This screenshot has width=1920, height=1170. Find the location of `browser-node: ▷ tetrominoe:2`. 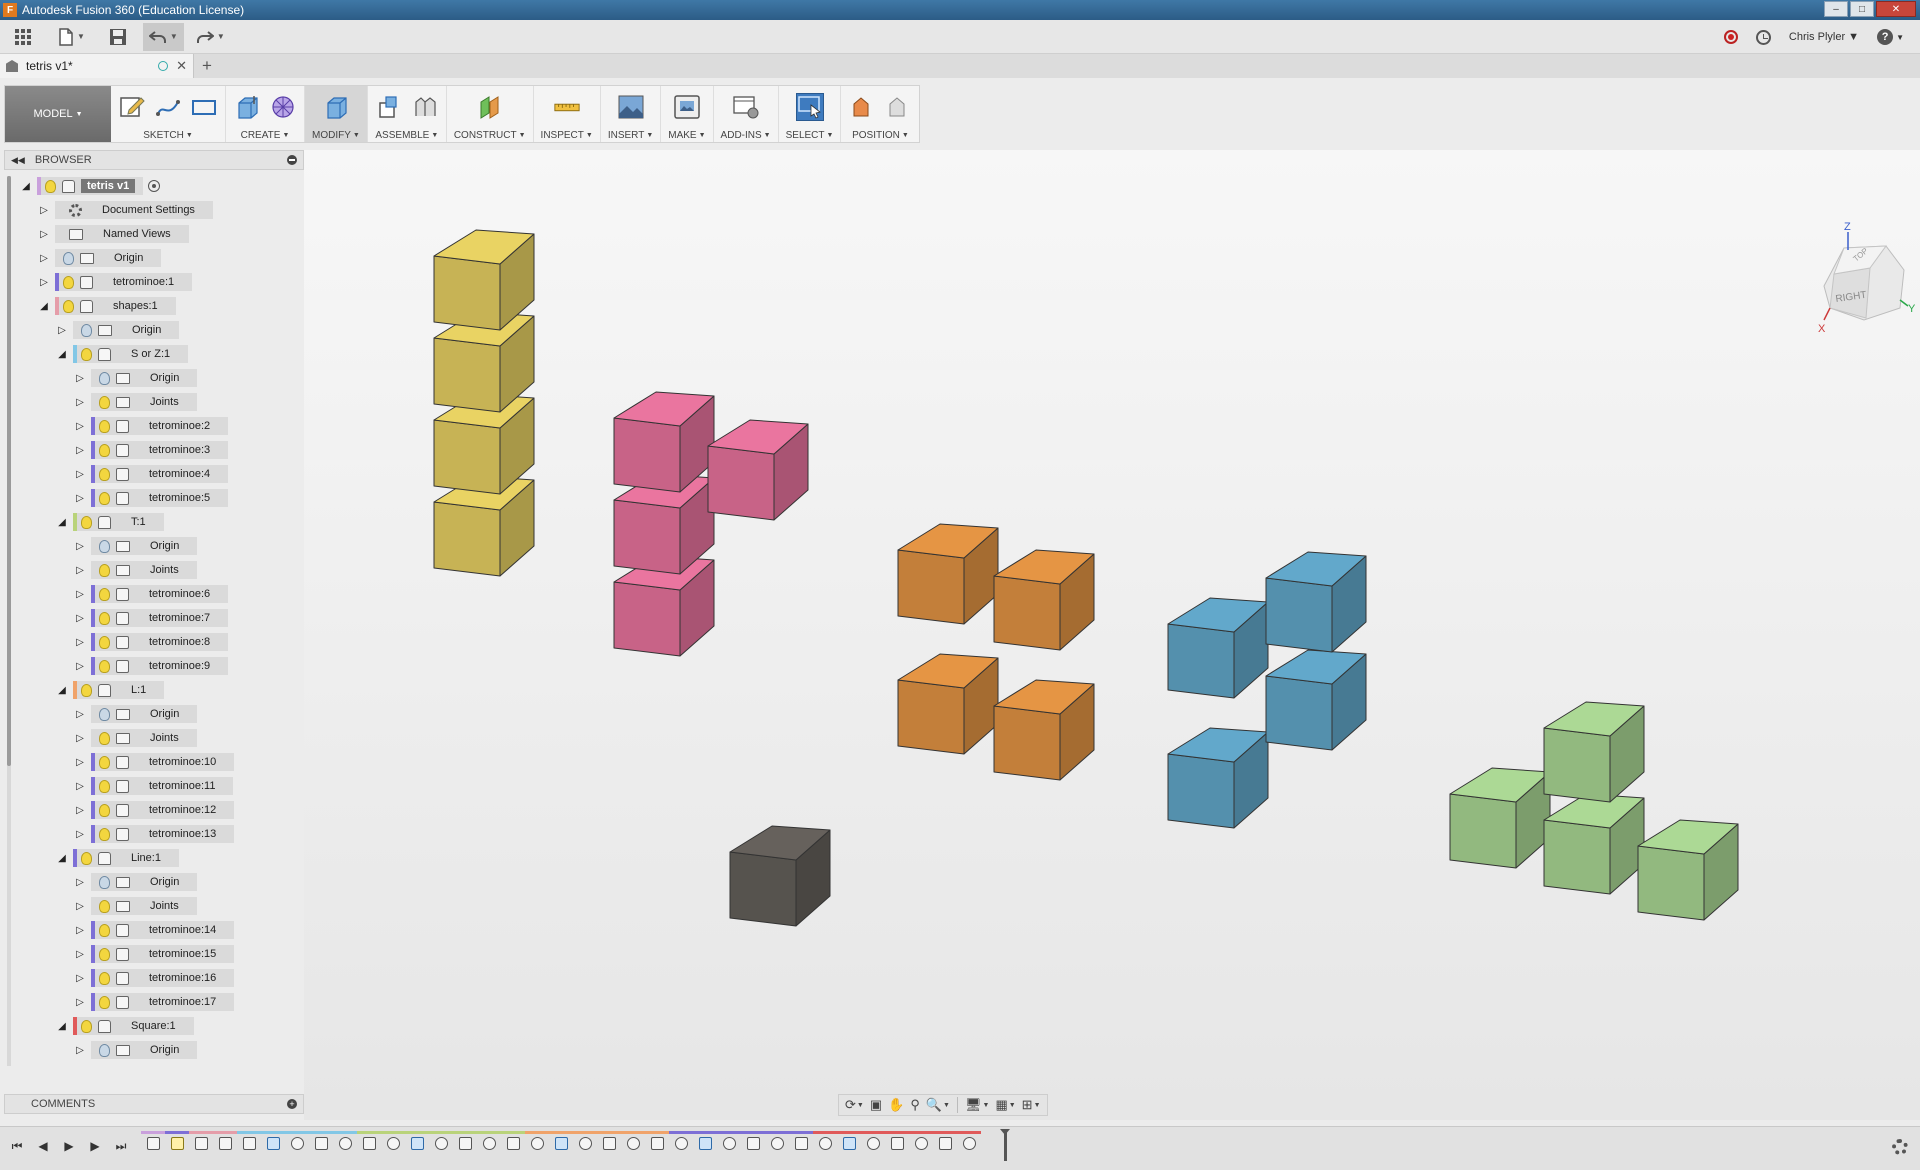

browser-node: ▷ tetrominoe:2 is located at coordinates (151, 426).